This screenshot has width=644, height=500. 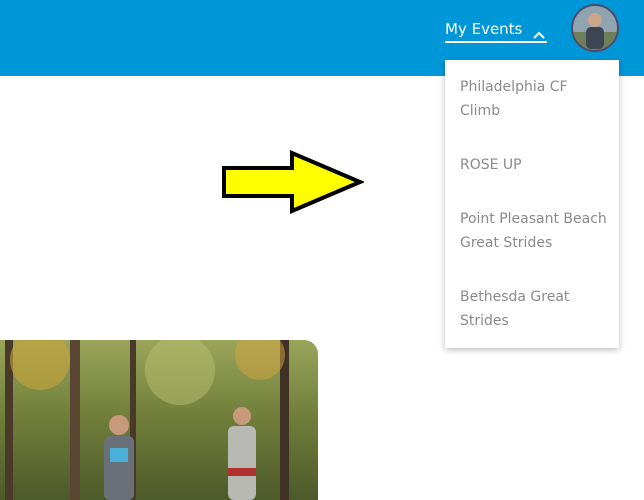 What do you see at coordinates (539, 31) in the screenshot?
I see `chevron-up-icon` at bounding box center [539, 31].